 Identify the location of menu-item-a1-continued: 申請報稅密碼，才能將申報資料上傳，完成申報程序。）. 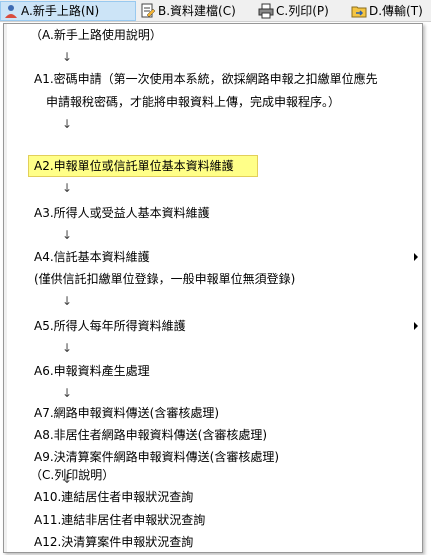
(213, 102).